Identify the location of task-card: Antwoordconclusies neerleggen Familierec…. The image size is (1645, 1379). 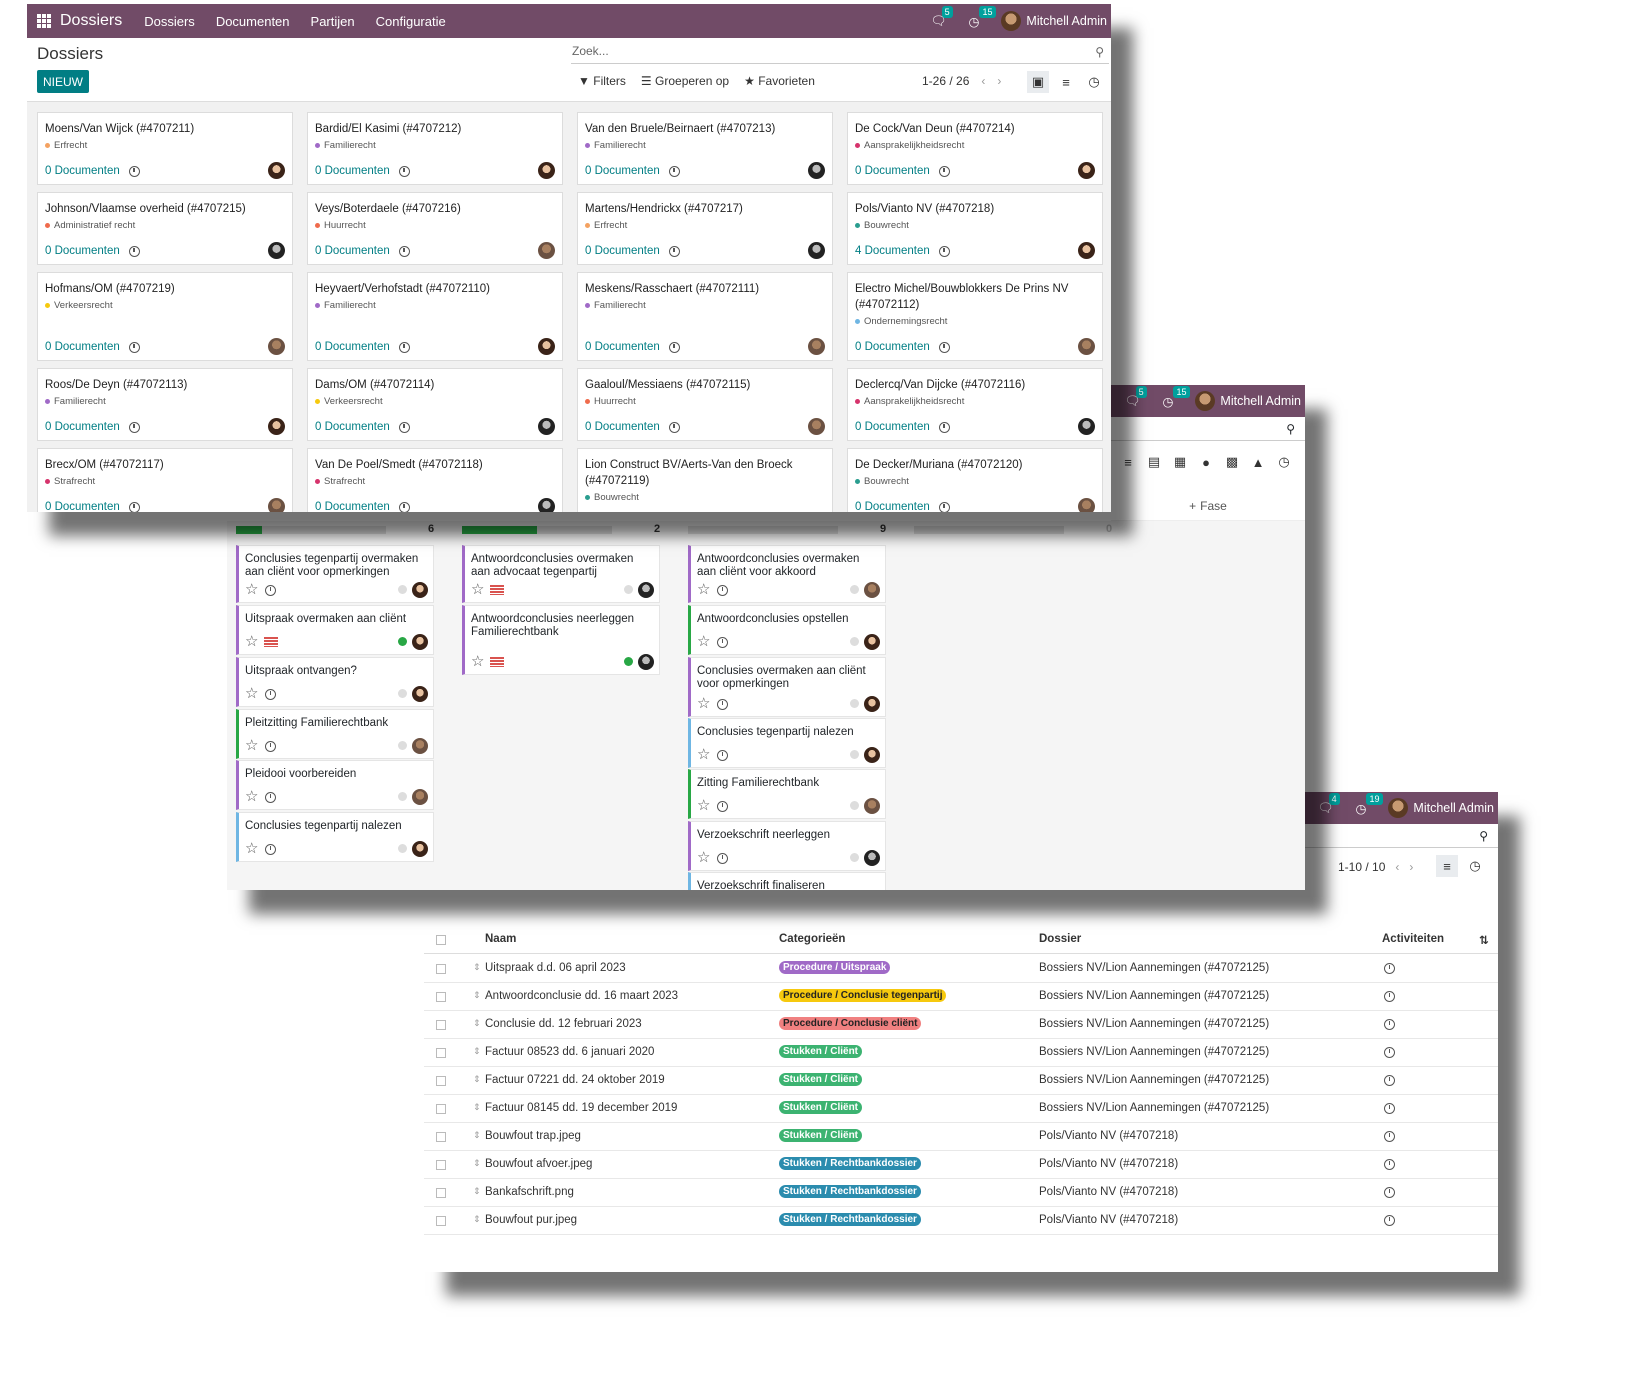
(561, 640).